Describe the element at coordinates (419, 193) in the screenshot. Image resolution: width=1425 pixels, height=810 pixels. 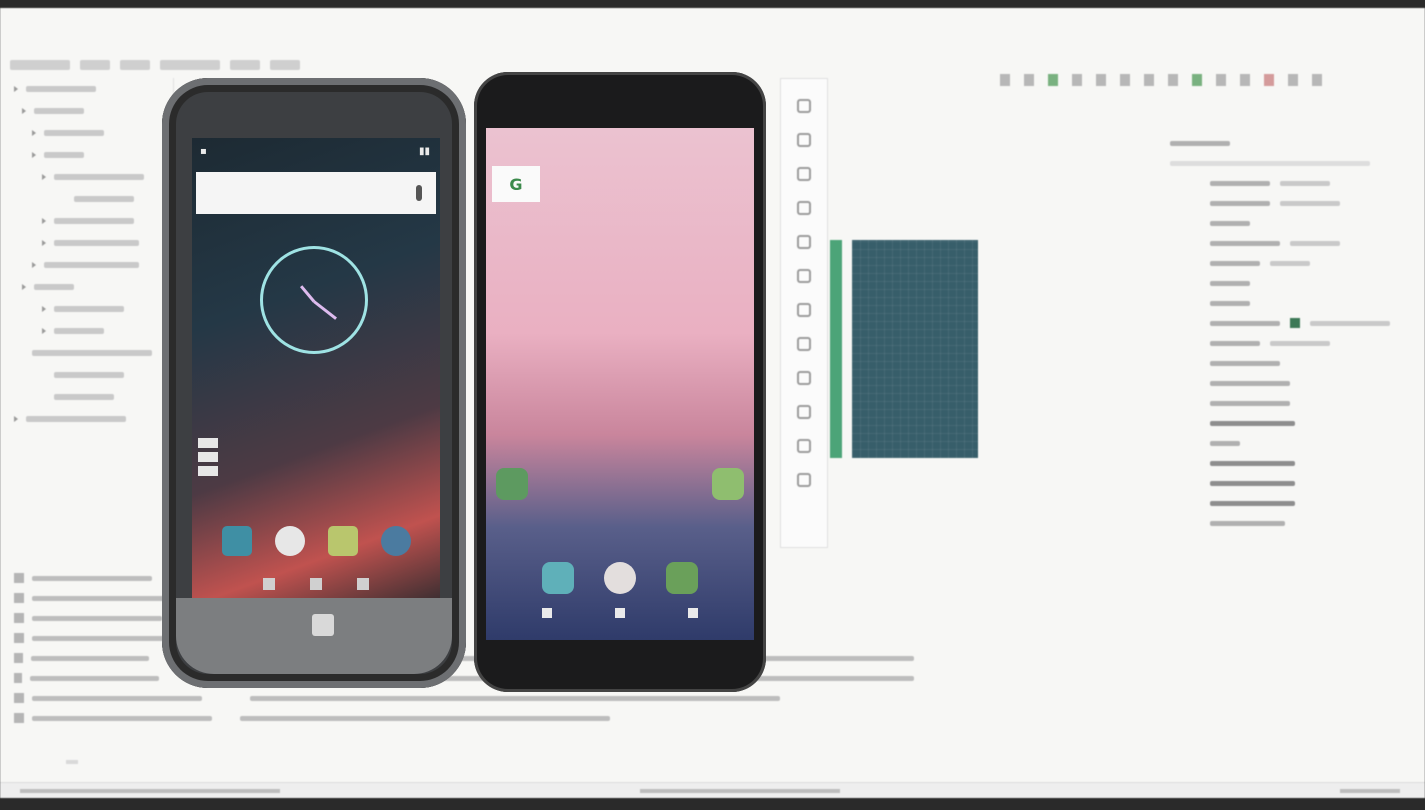
I see `mic-icon` at that location.